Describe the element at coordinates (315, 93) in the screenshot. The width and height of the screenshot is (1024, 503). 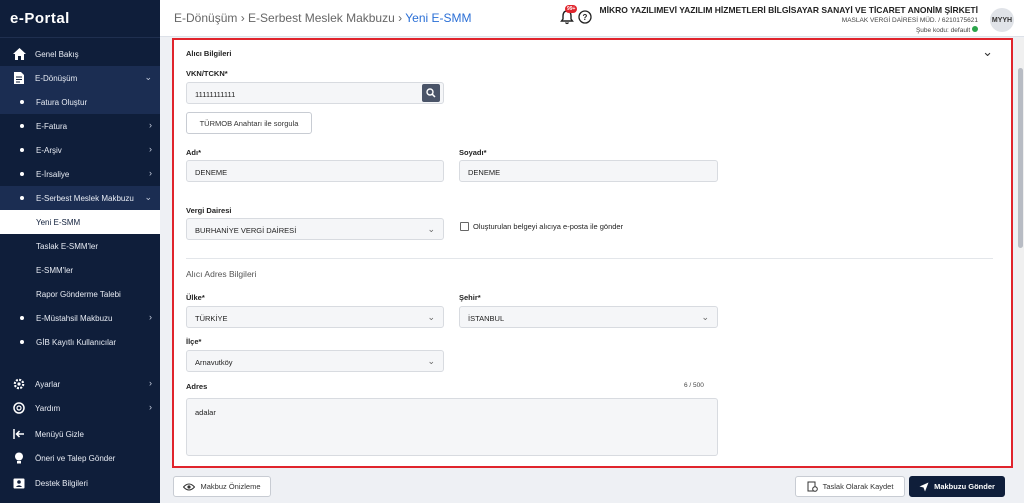
I see `vkn-input: 11111111111` at that location.